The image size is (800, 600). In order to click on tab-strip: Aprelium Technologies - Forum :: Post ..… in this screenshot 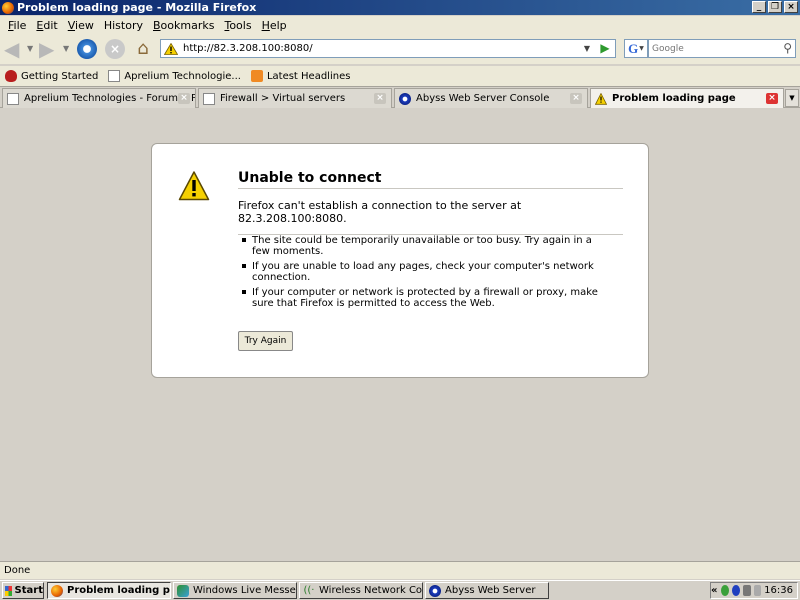, I will do `click(400, 97)`.